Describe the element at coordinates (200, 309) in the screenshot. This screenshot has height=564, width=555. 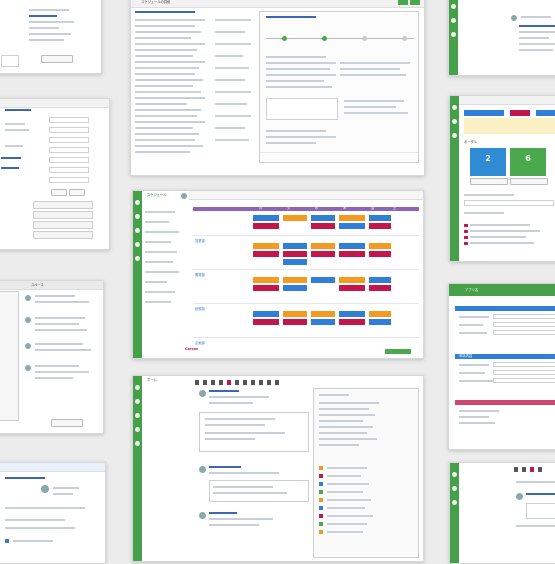
I see `group-label-3: 総務部` at that location.